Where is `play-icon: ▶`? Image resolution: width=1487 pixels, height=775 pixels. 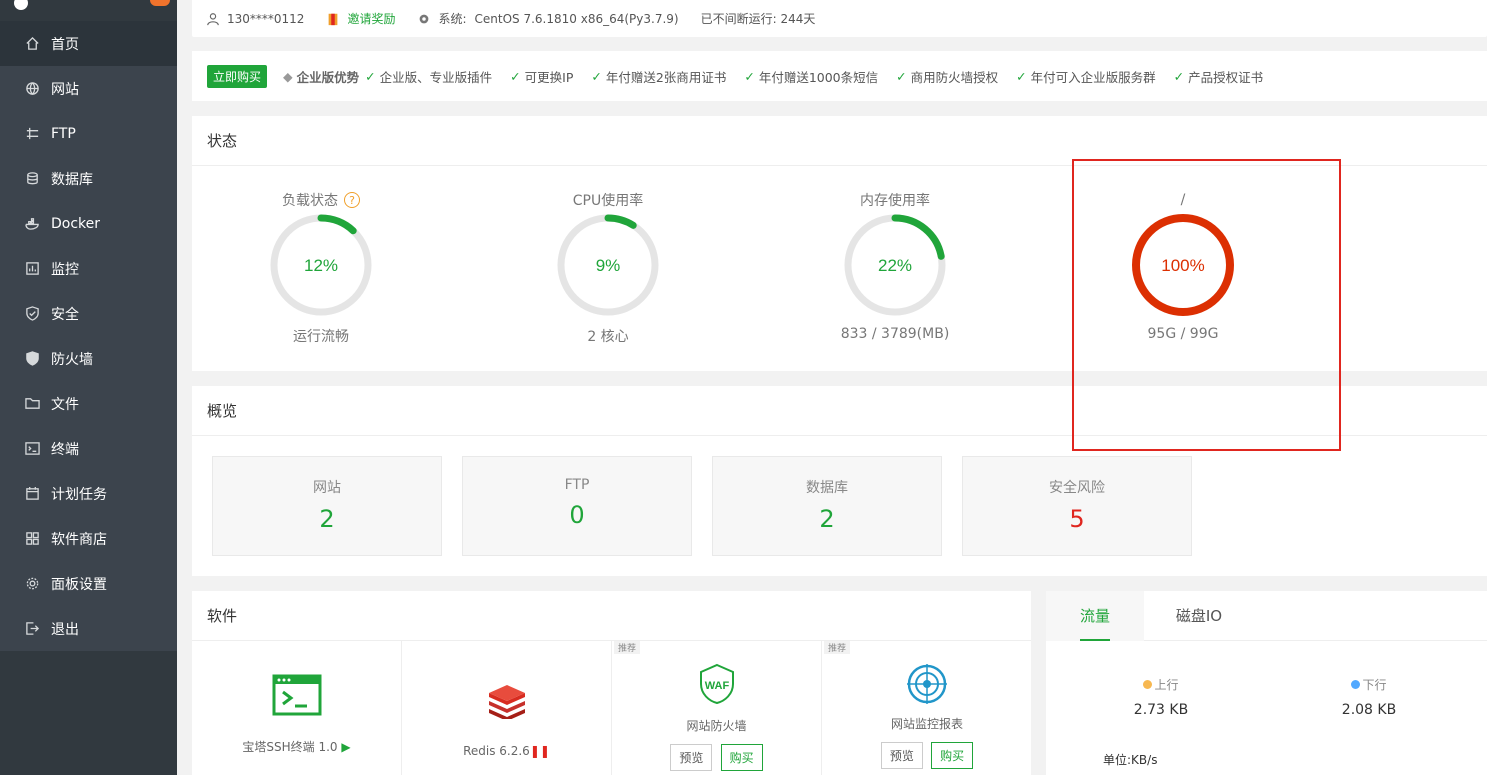 play-icon: ▶ is located at coordinates (346, 747).